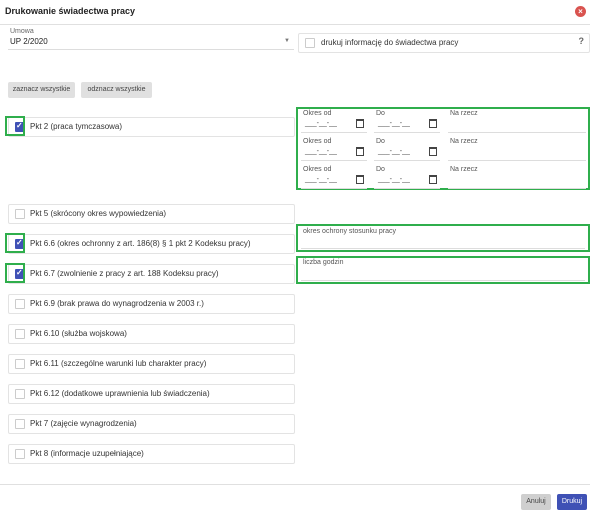  I want to click on item-label: Pkt 7 (zajęcie wynagrodzenia), so click(83, 423).